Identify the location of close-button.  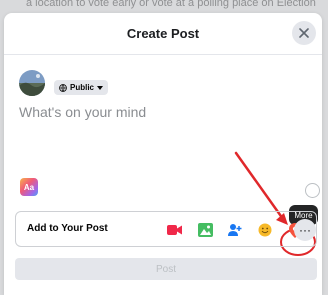
(304, 33).